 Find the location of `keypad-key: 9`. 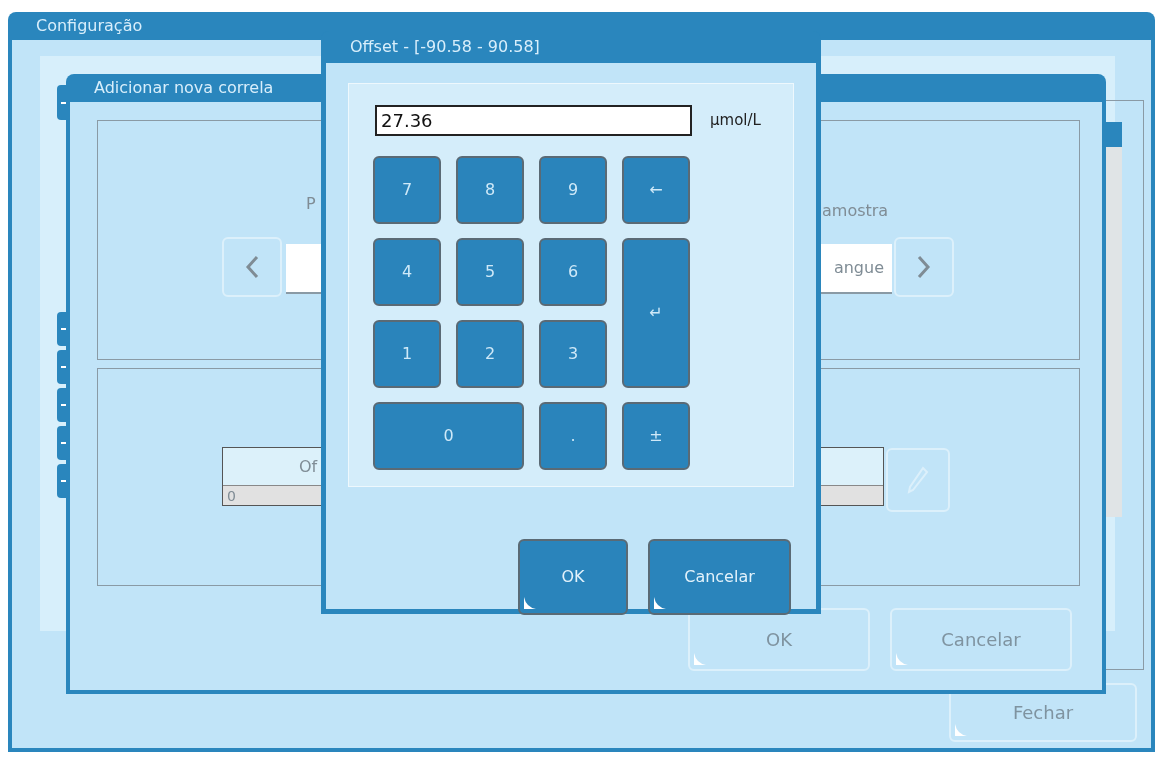

keypad-key: 9 is located at coordinates (573, 190).